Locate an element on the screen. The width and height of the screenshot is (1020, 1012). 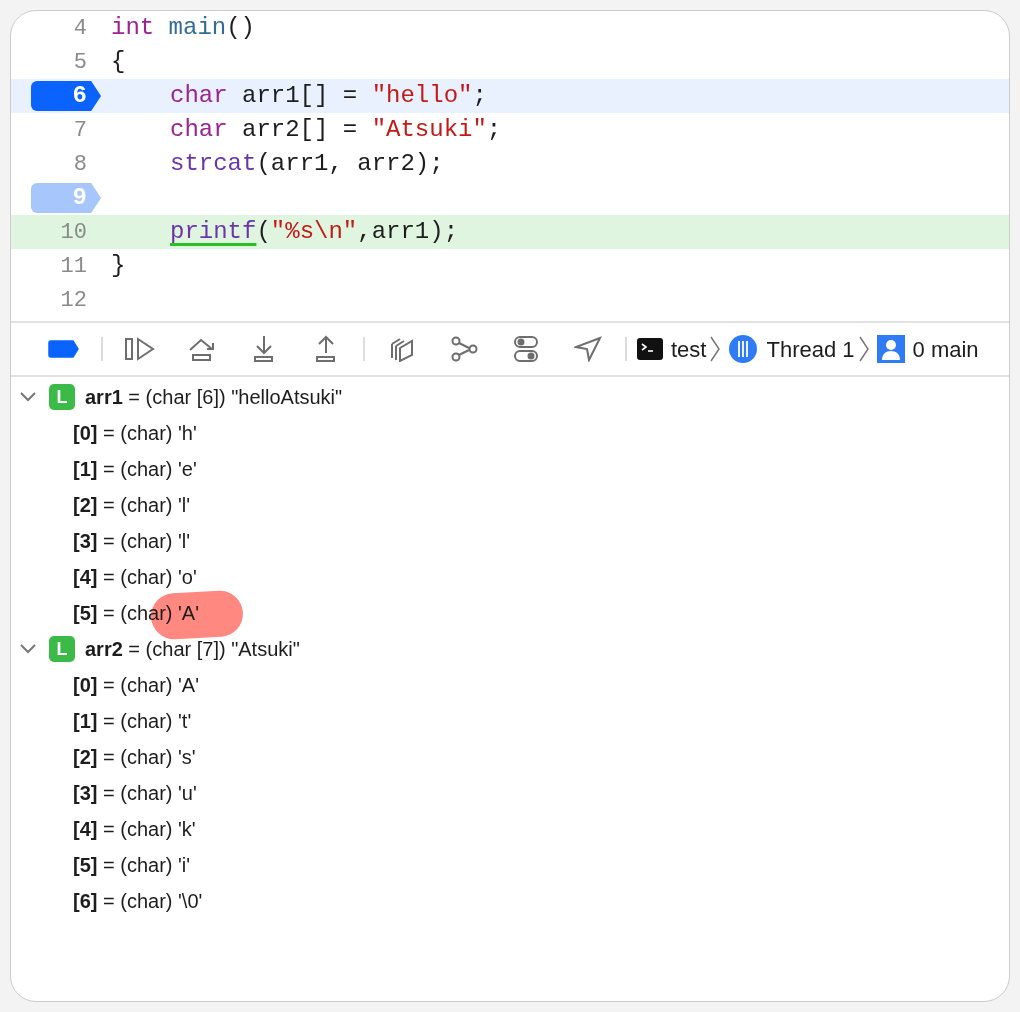
variable-value: [3] = (char) 'u' is located at coordinates (135, 793).